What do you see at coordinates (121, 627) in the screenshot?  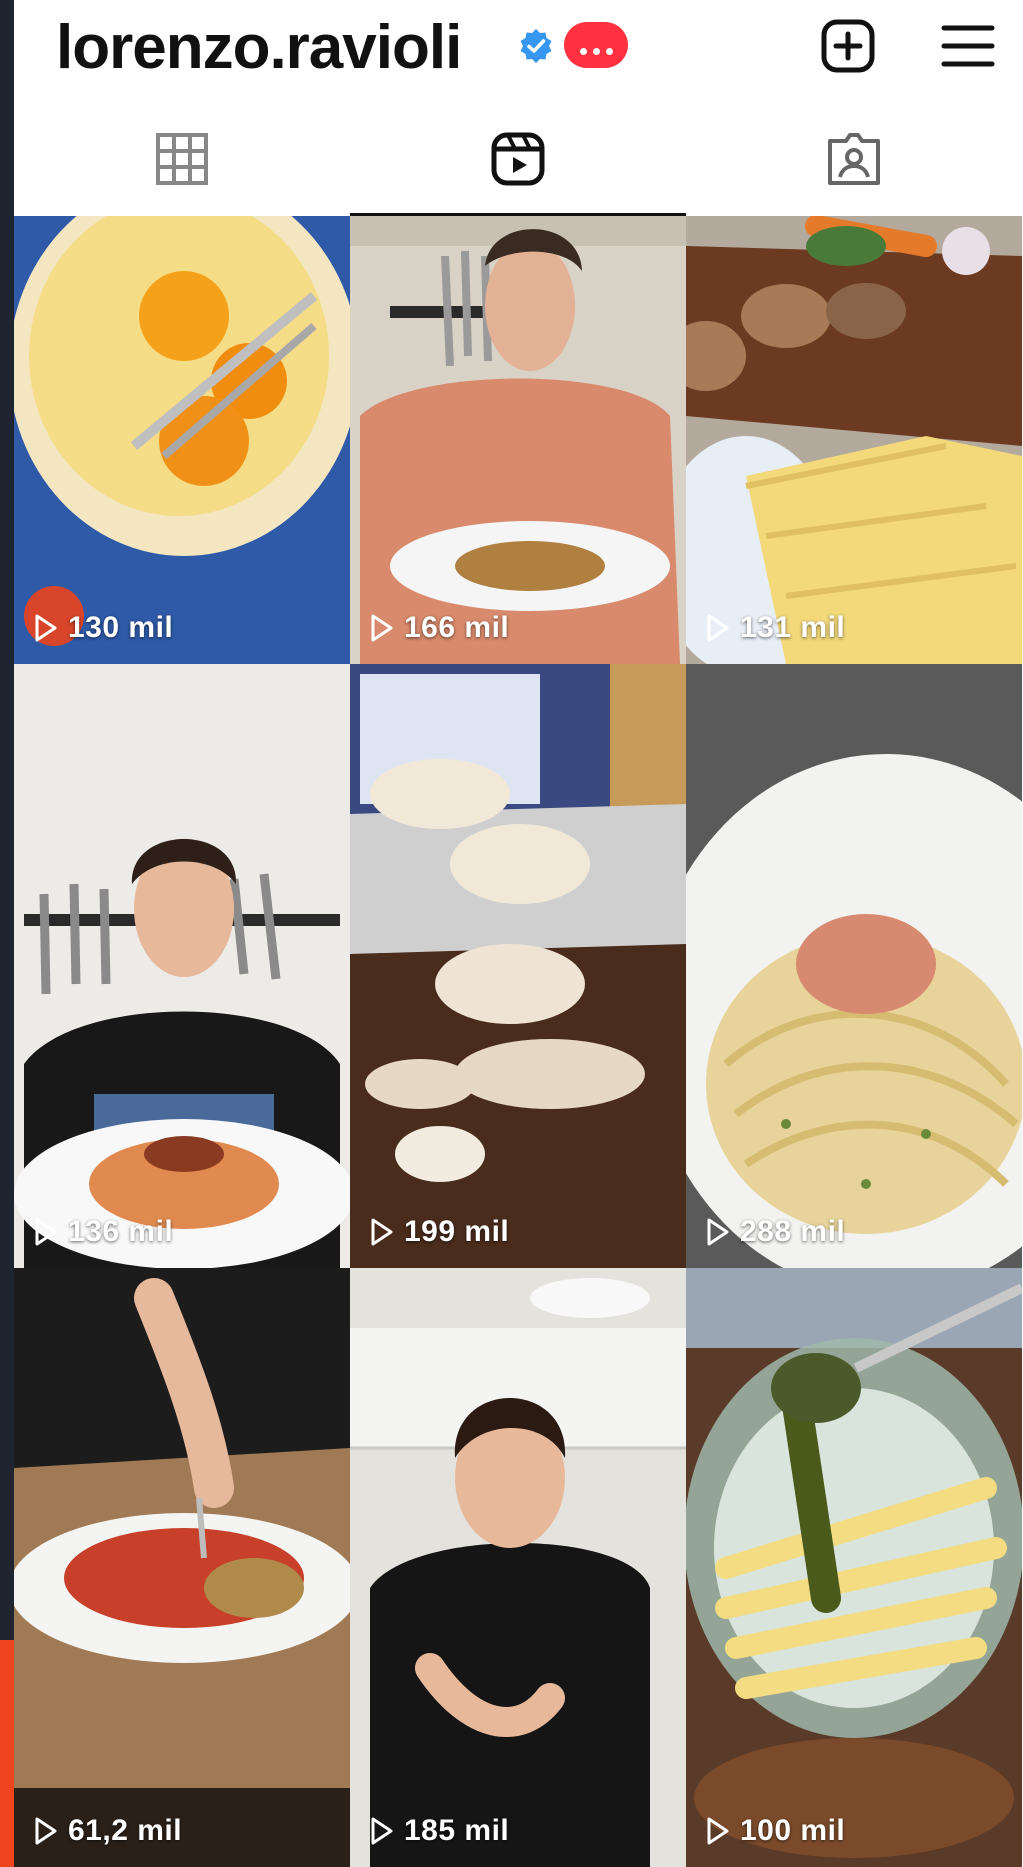 I see `view-count-label: 130 mil` at bounding box center [121, 627].